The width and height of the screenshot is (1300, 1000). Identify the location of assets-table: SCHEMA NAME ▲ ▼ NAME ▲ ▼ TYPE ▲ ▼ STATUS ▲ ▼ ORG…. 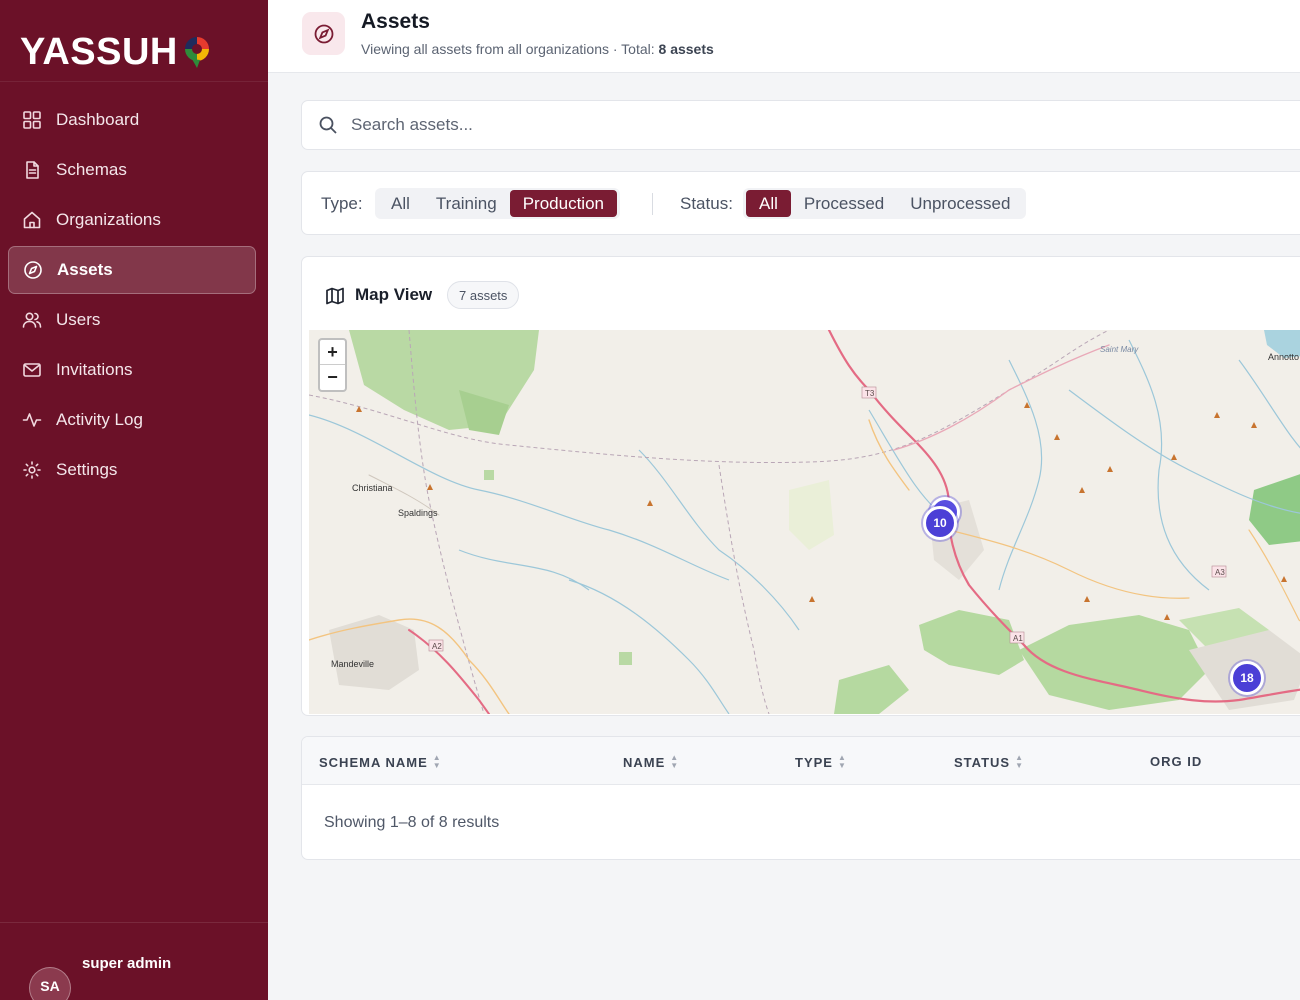
(800, 798).